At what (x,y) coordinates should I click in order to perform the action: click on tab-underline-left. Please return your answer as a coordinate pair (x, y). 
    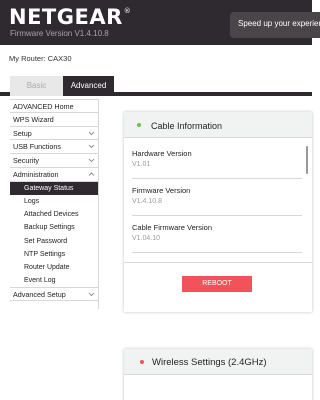
    Looking at the image, I should click on (5, 94).